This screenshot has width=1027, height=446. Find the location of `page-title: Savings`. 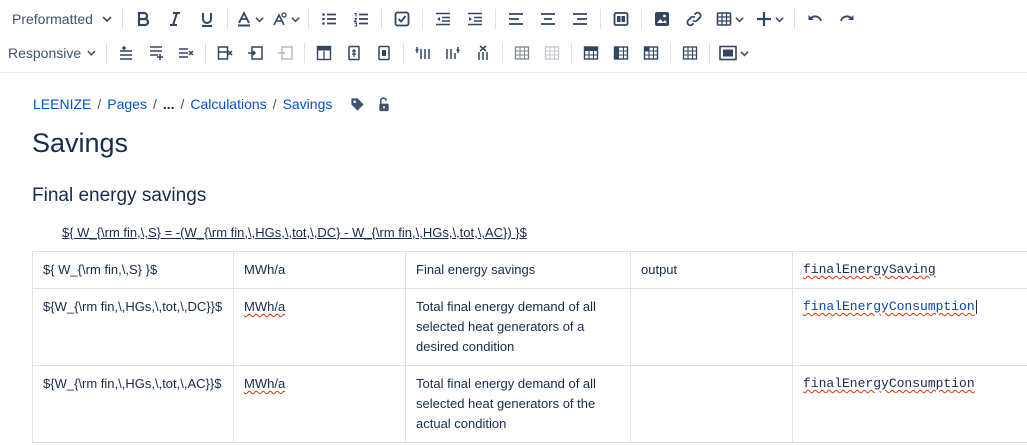

page-title: Savings is located at coordinates (80, 143).